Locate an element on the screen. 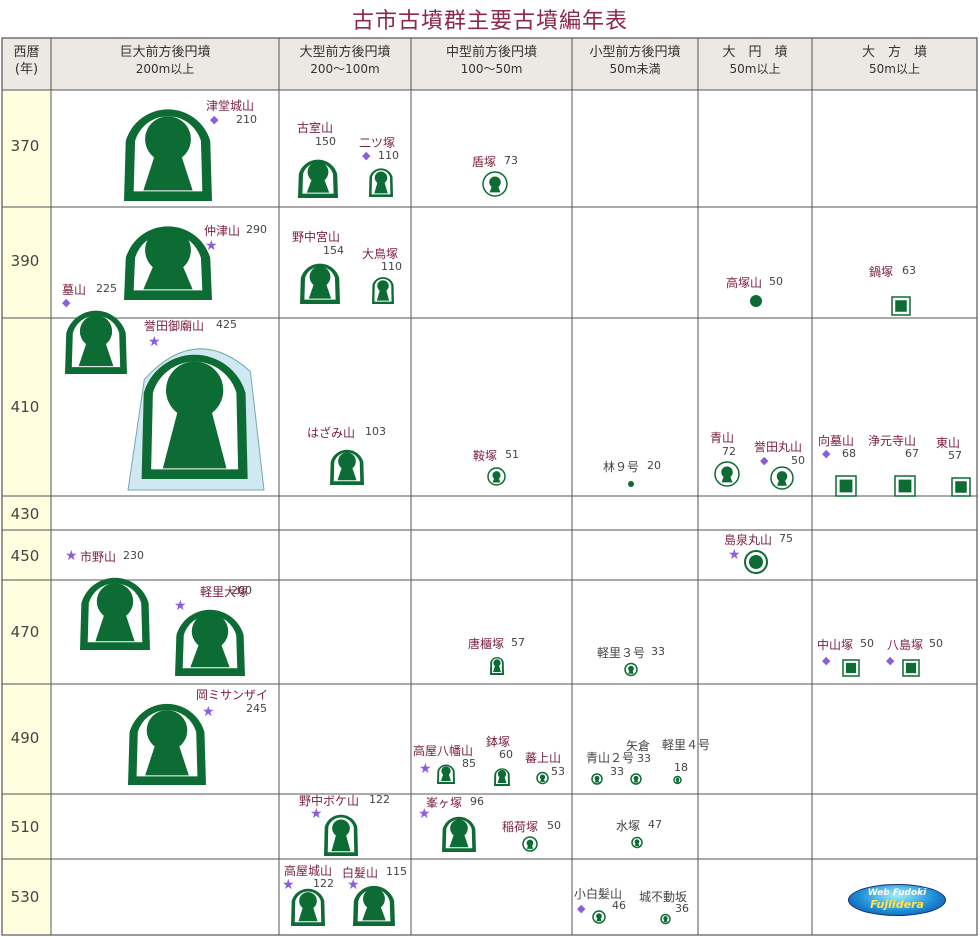 This screenshot has height=937, width=980. header-medium: 中型前方後円墳 100〜50m is located at coordinates (491, 61).